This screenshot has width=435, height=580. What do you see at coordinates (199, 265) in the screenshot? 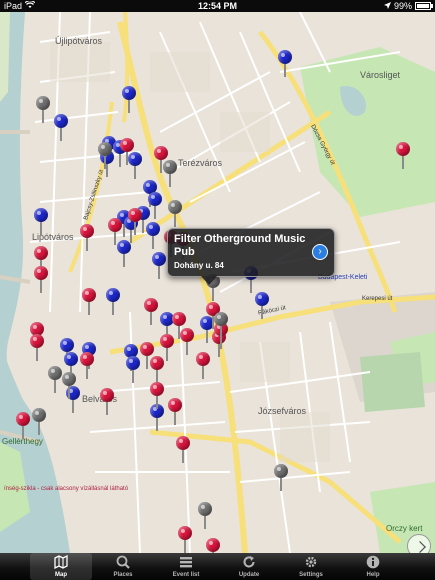
I see `callout-address: Dohány u. 84` at bounding box center [199, 265].